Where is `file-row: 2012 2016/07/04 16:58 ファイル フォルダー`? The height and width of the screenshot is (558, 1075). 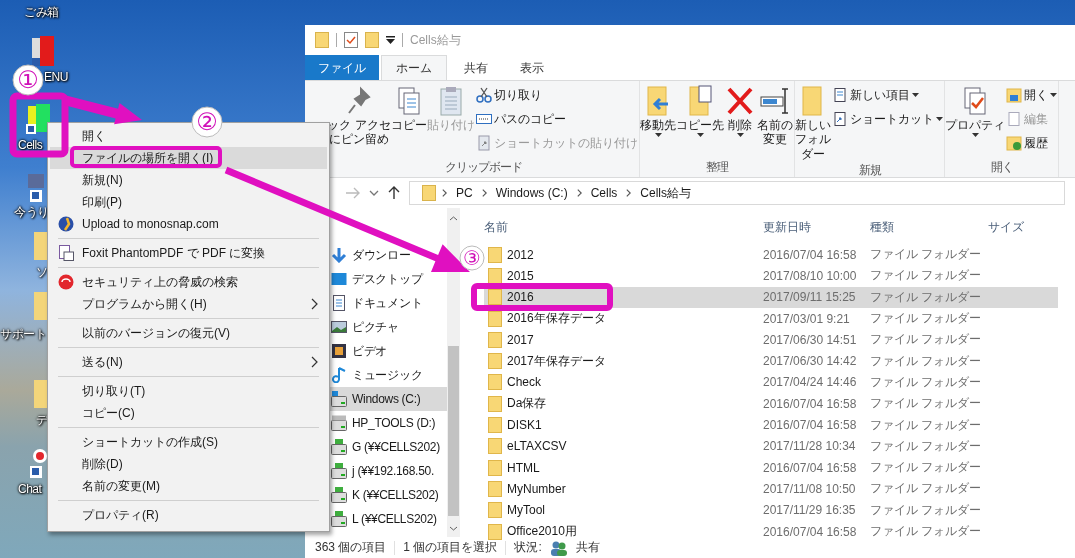 file-row: 2012 2016/07/04 16:58 ファイル フォルダー is located at coordinates (771, 255).